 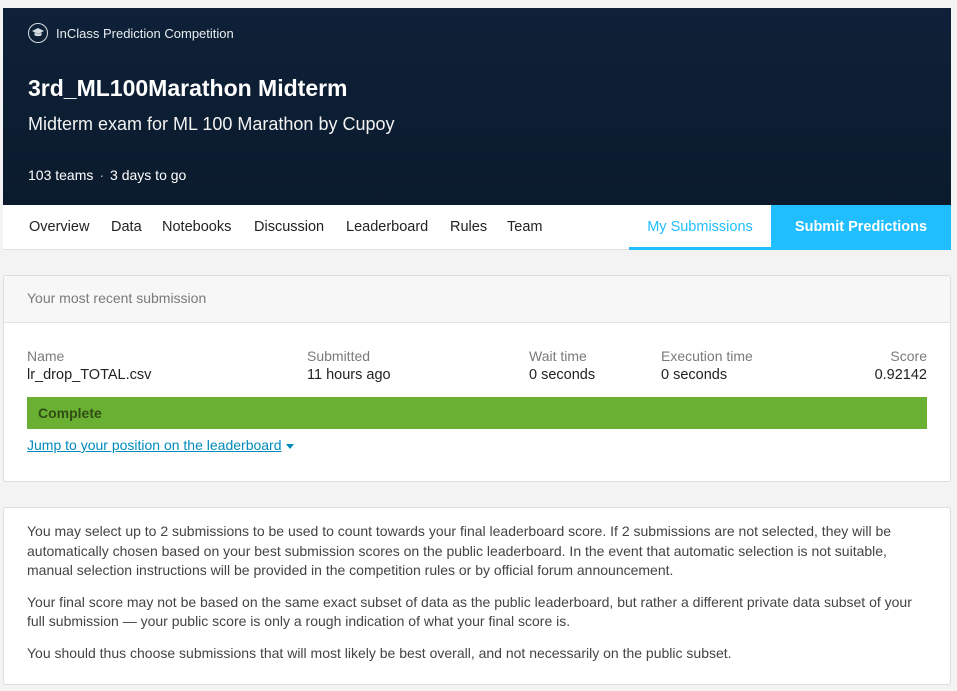 What do you see at coordinates (349, 375) in the screenshot?
I see `submitted-value: 11 hours ago` at bounding box center [349, 375].